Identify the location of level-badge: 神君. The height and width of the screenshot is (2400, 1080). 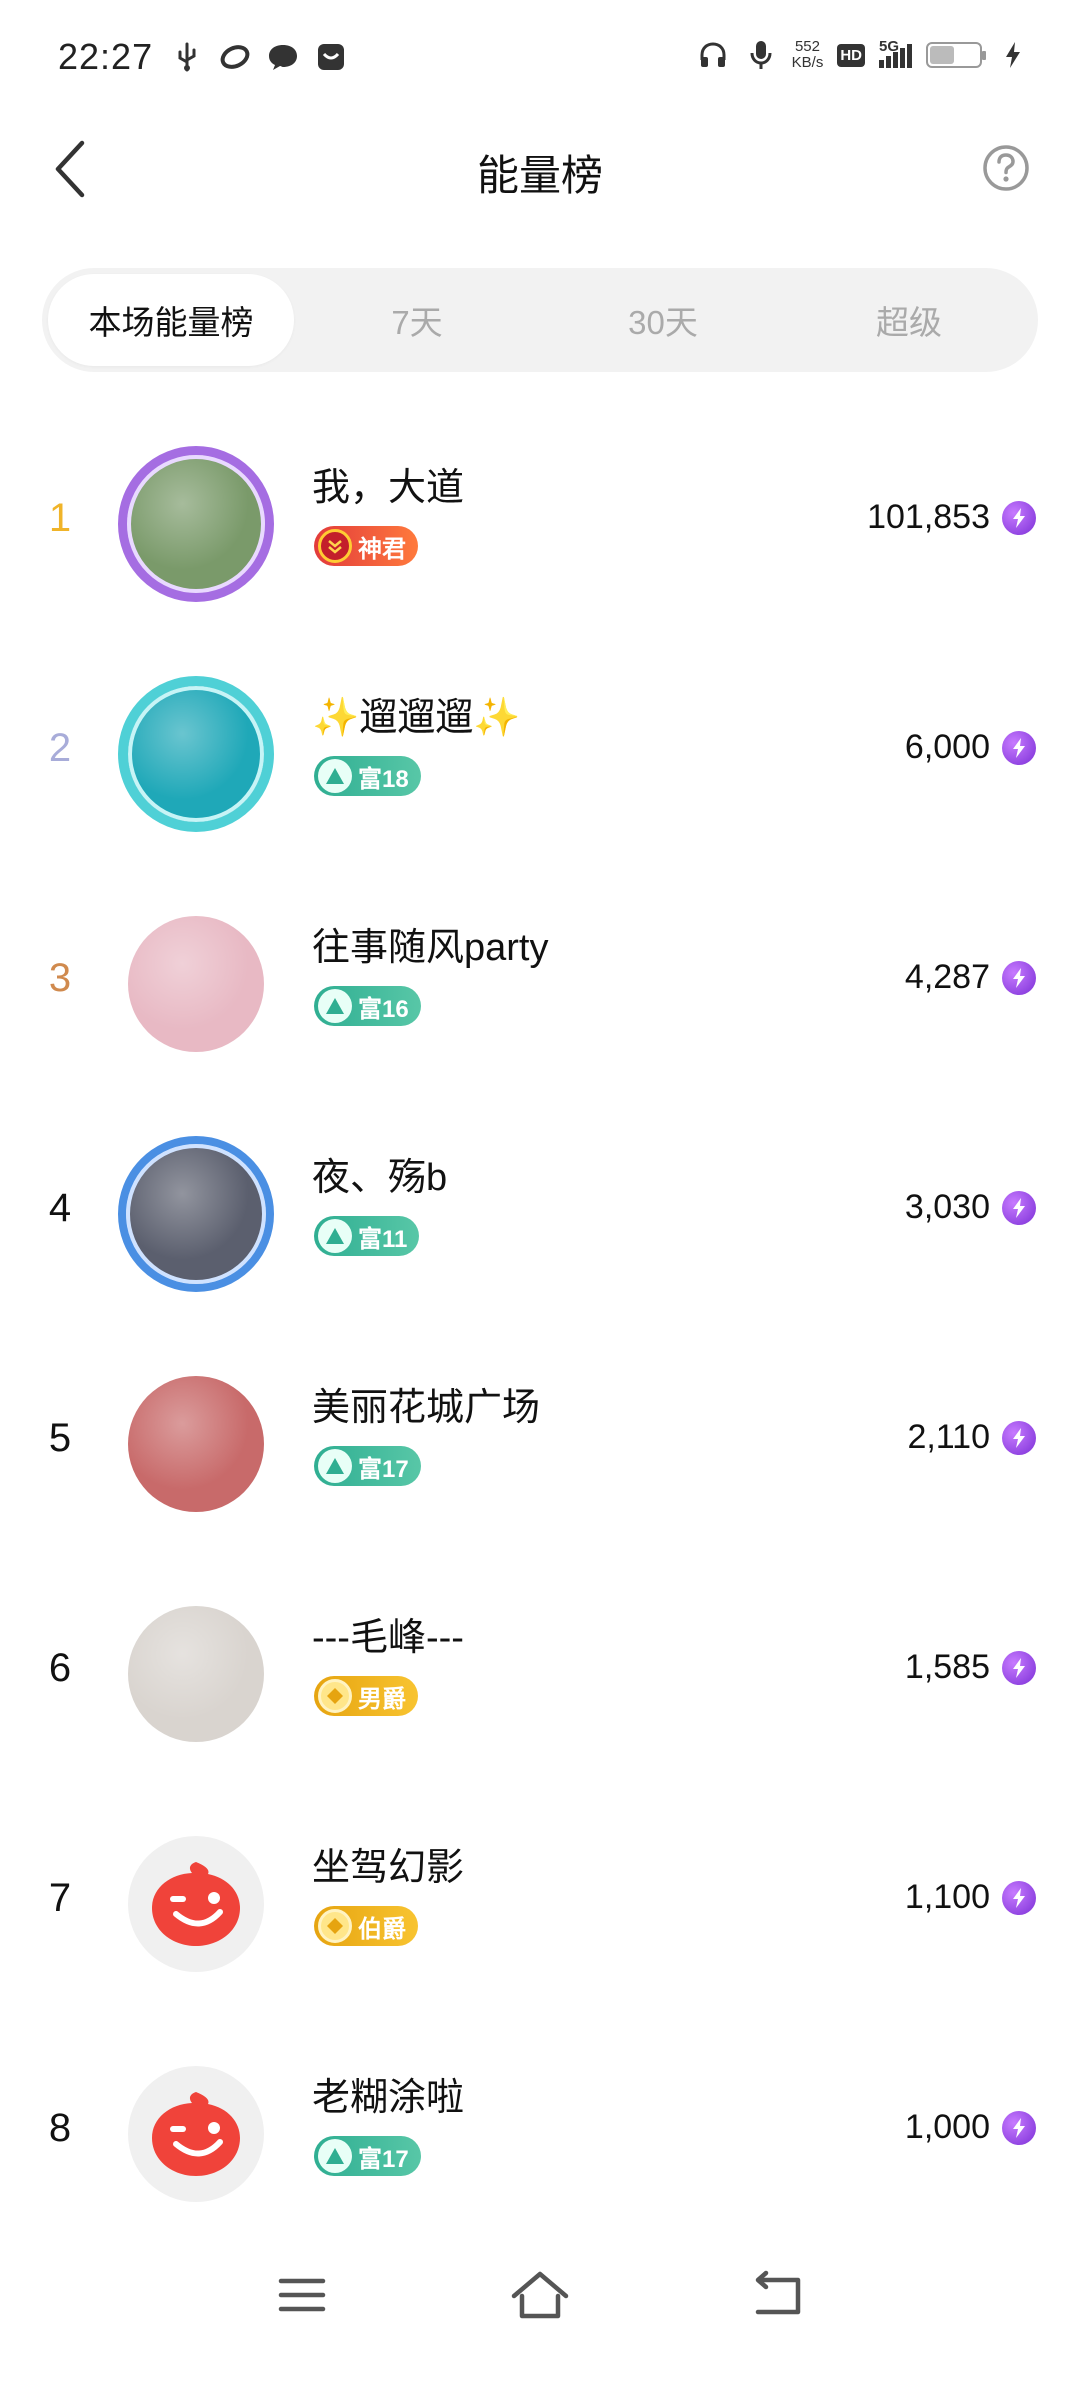
(366, 546).